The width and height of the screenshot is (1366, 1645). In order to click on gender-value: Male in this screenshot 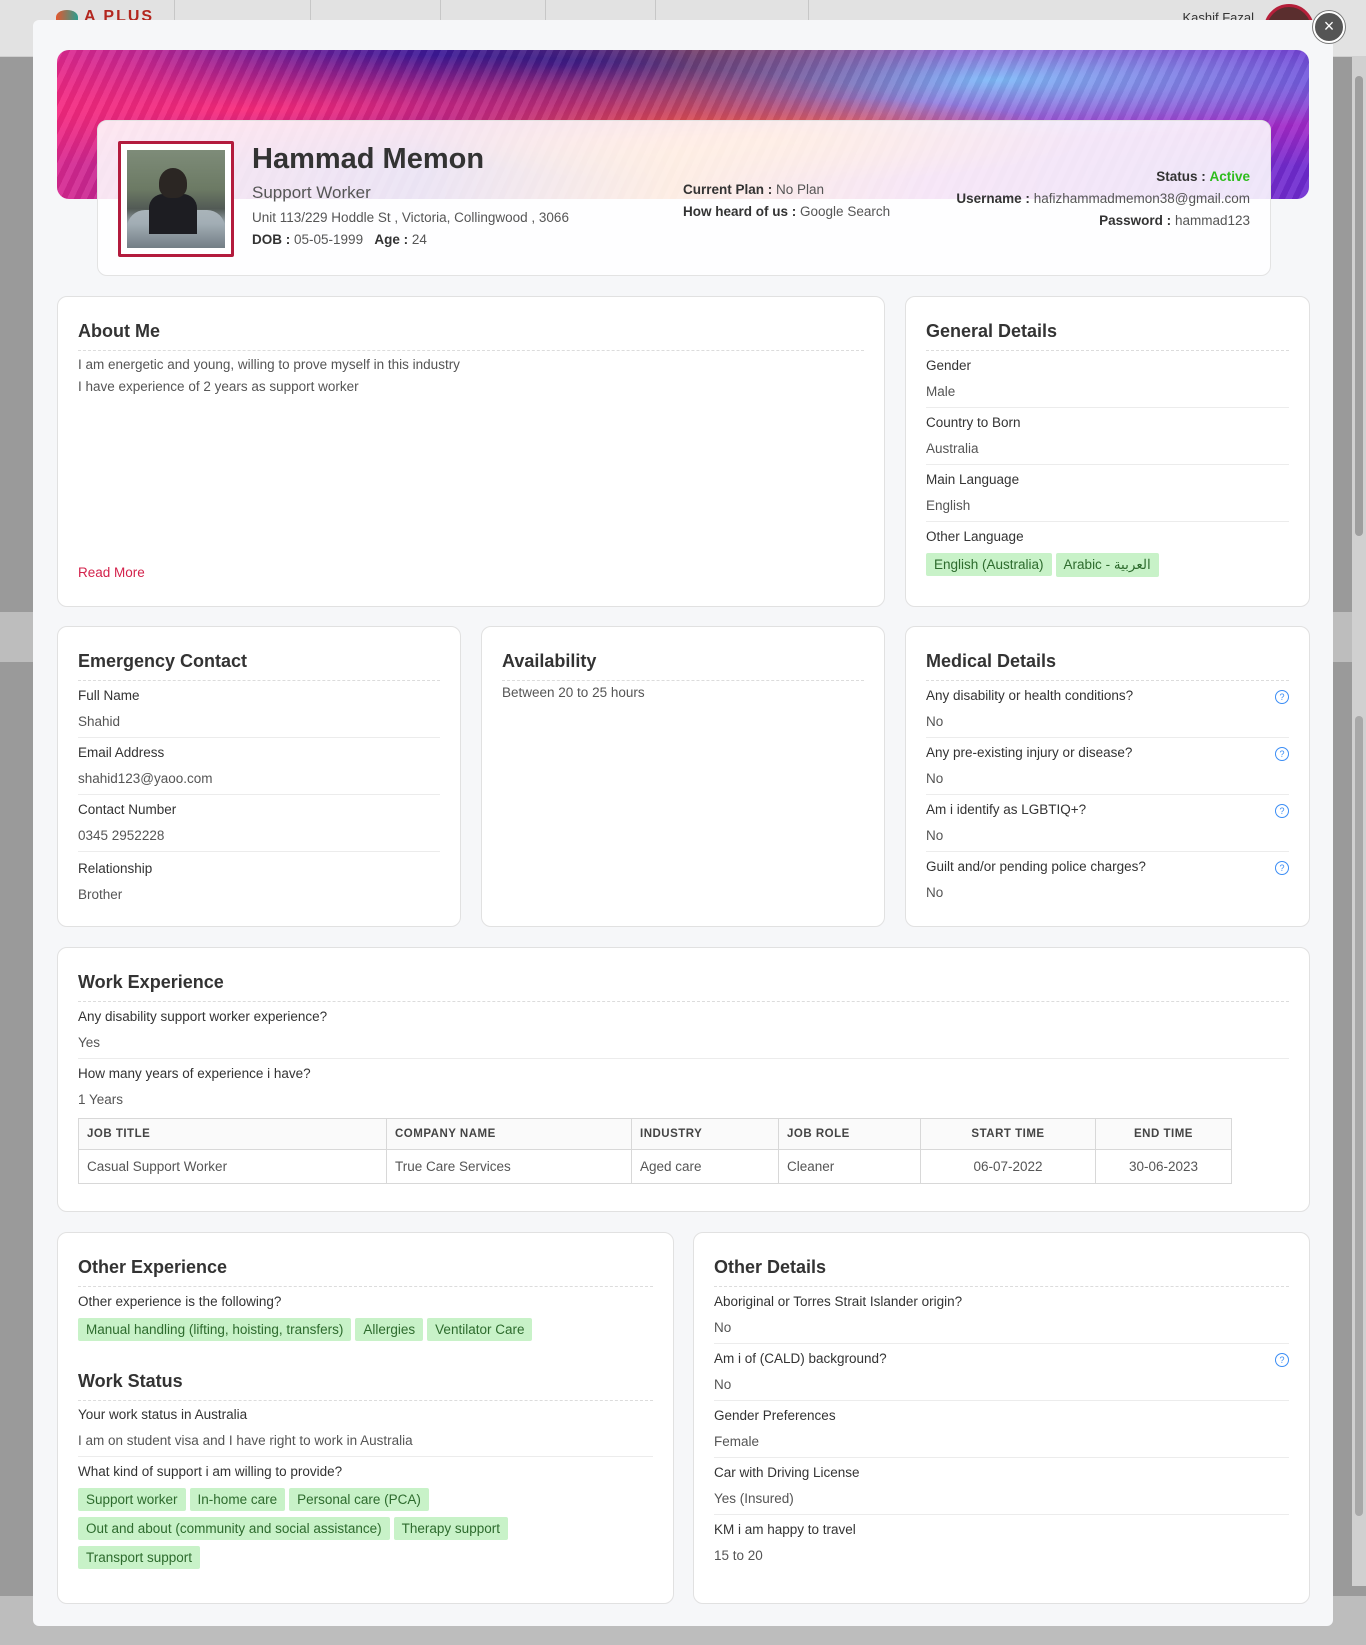, I will do `click(941, 391)`.